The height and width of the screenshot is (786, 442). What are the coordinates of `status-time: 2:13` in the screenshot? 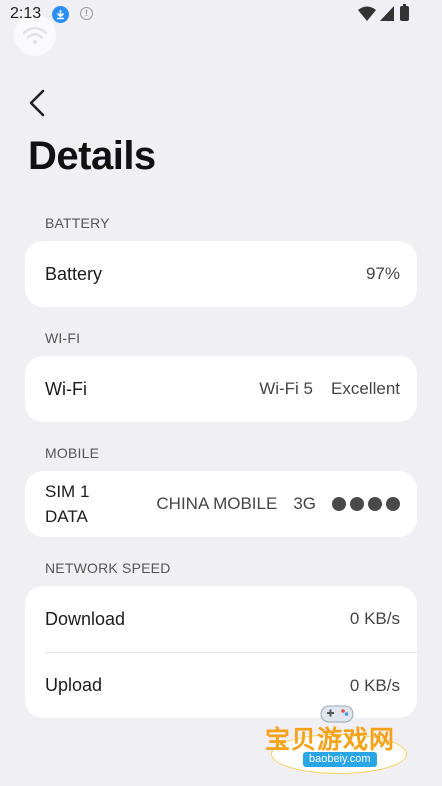 It's located at (26, 13).